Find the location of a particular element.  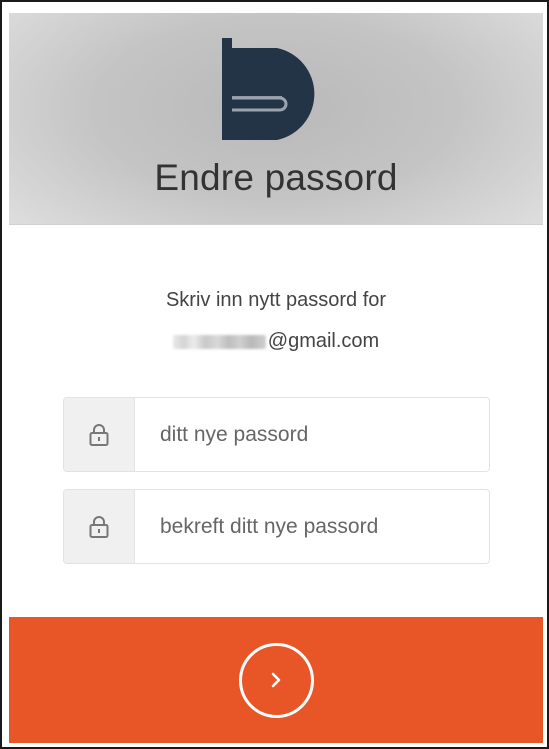

submit-circle is located at coordinates (276, 680).